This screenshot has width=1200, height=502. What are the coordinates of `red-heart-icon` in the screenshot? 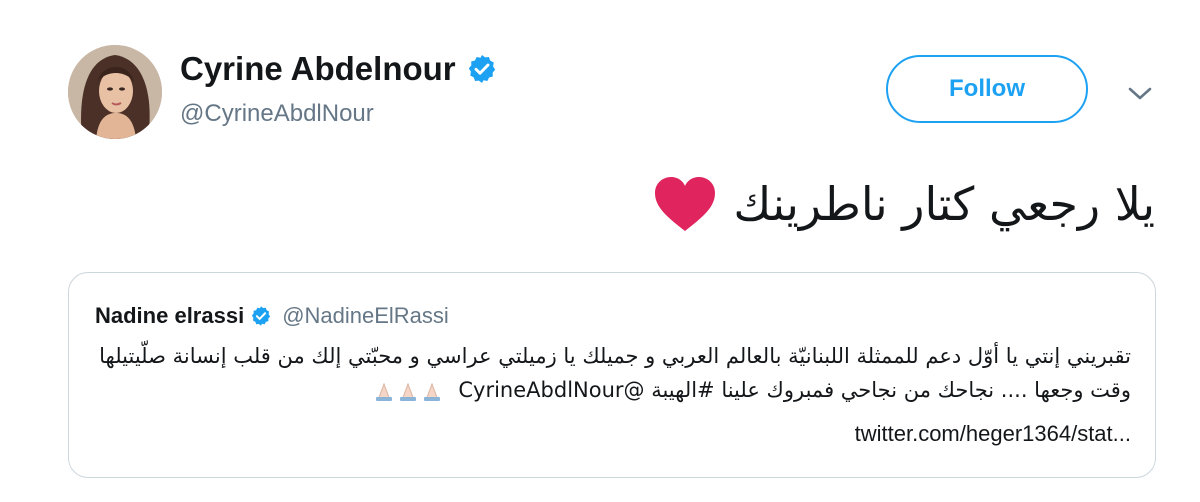 It's located at (685, 204).